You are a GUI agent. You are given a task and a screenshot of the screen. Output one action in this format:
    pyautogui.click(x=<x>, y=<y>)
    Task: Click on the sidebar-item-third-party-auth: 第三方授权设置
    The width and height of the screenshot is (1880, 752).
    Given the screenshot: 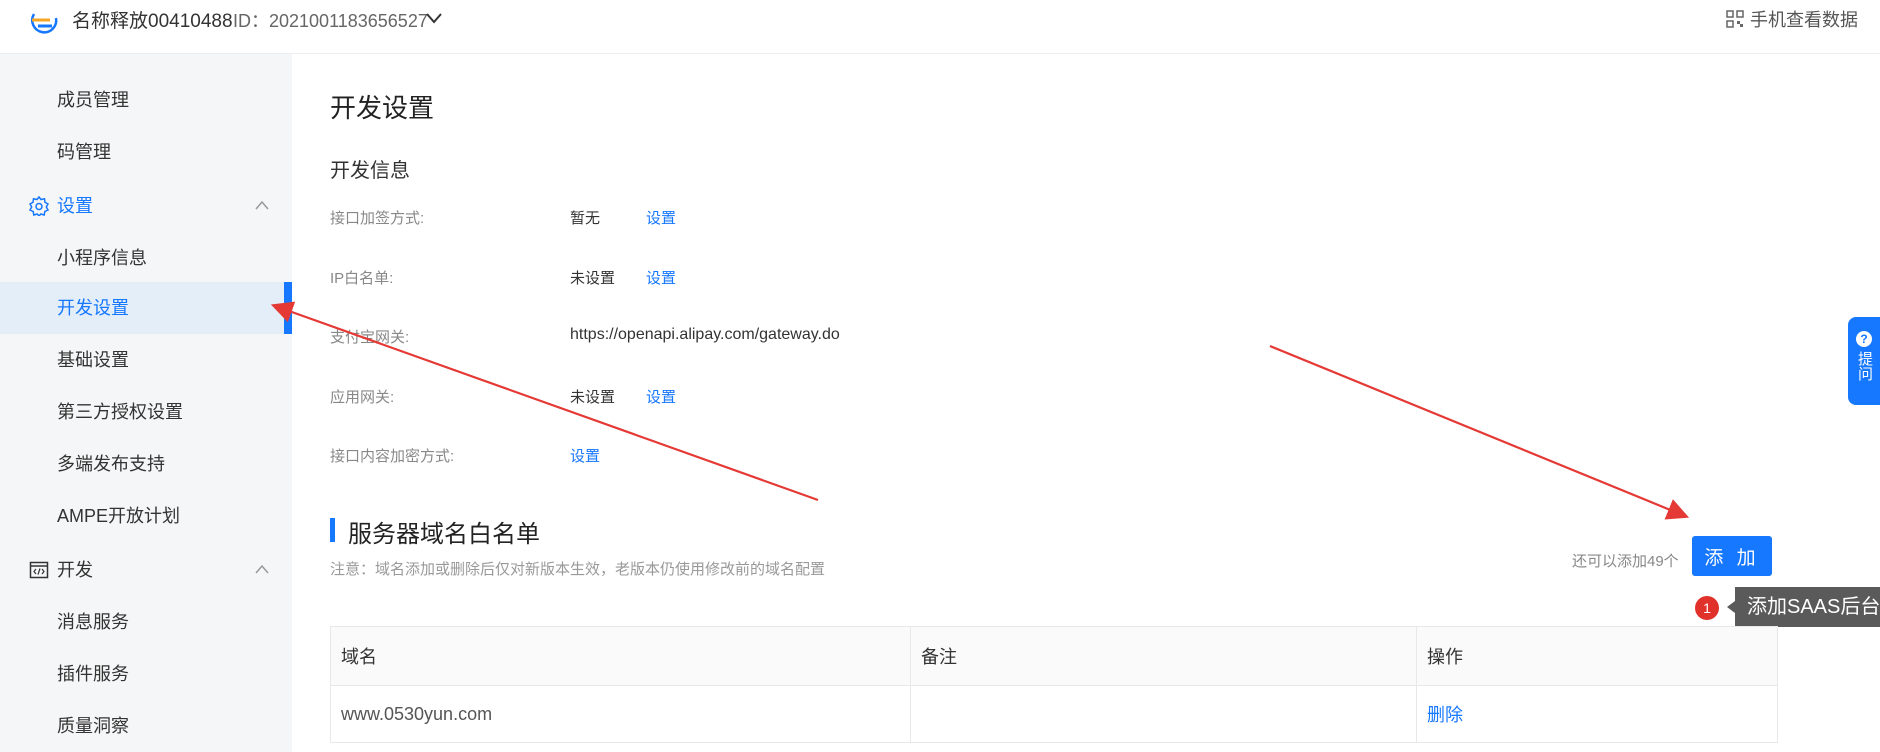 What is the action you would take?
    pyautogui.click(x=146, y=412)
    